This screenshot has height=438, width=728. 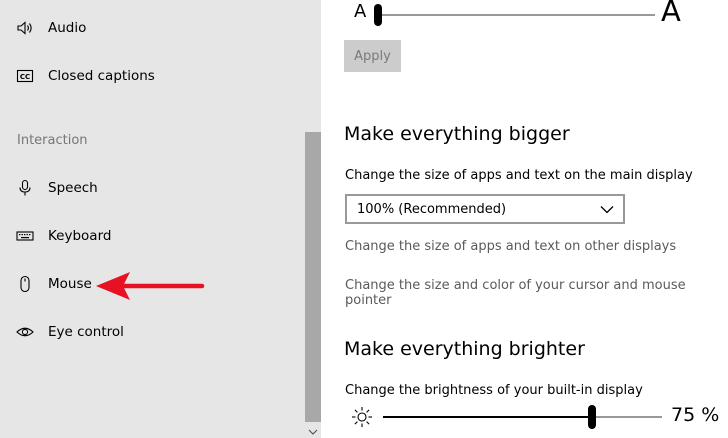 I want to click on scale-dropdown-value: 100% (Recommended), so click(x=432, y=209).